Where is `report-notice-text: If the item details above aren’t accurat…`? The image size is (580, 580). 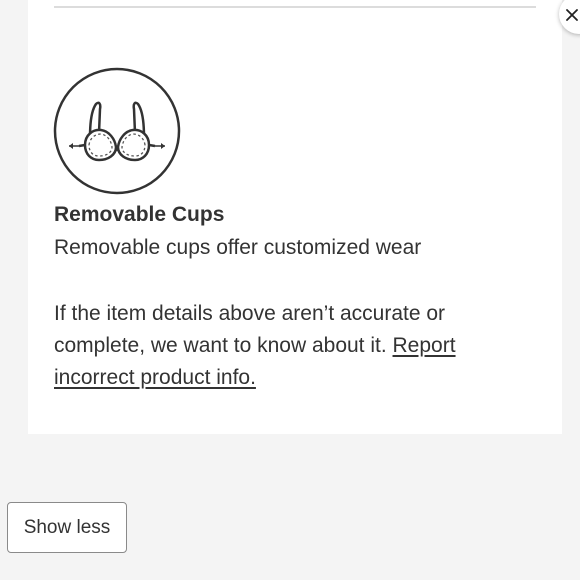
report-notice-text: If the item details above aren’t accurat… is located at coordinates (250, 329).